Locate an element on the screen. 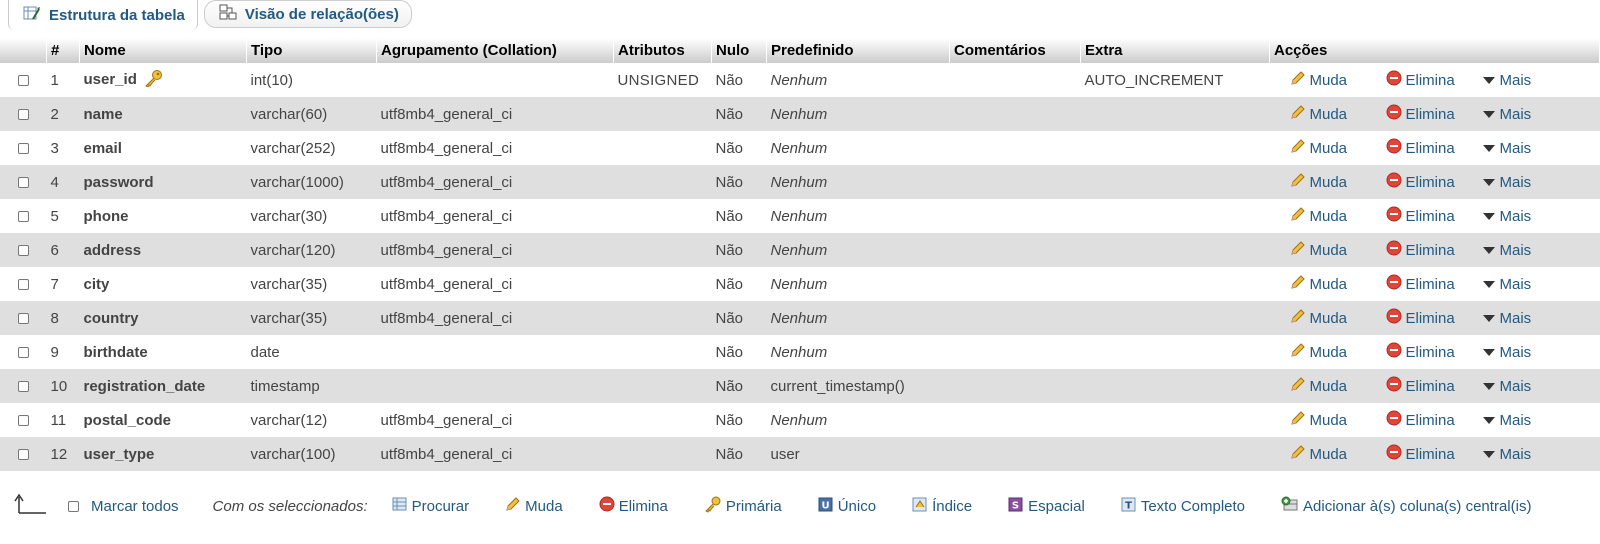 The image size is (1600, 544). column-name: name is located at coordinates (103, 114).